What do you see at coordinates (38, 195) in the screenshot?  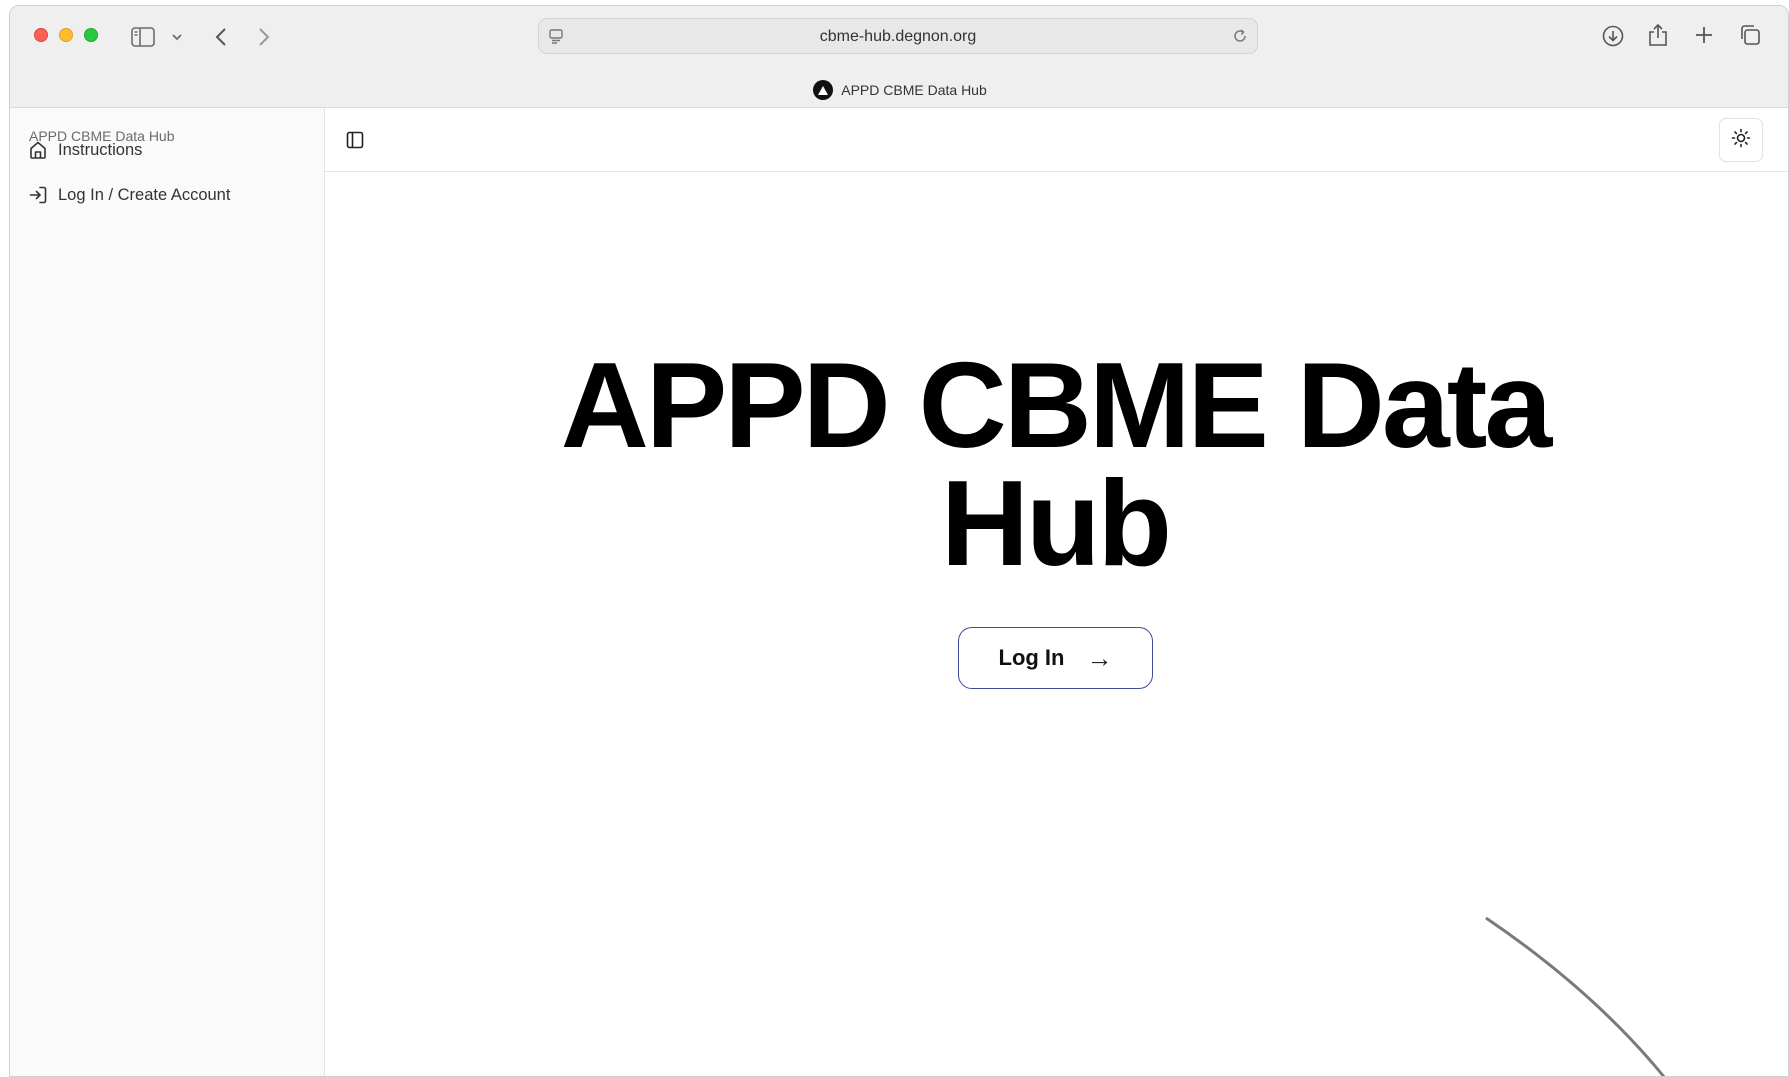 I see `login-icon` at bounding box center [38, 195].